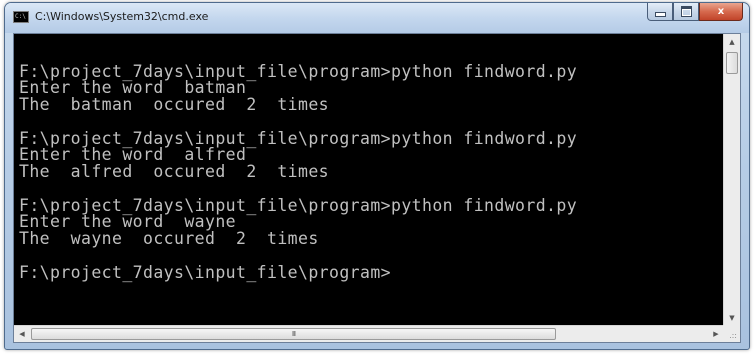 Image resolution: width=754 pixels, height=354 pixels. I want to click on console-line: F:\project_7days\input_file\program>, so click(205, 272).